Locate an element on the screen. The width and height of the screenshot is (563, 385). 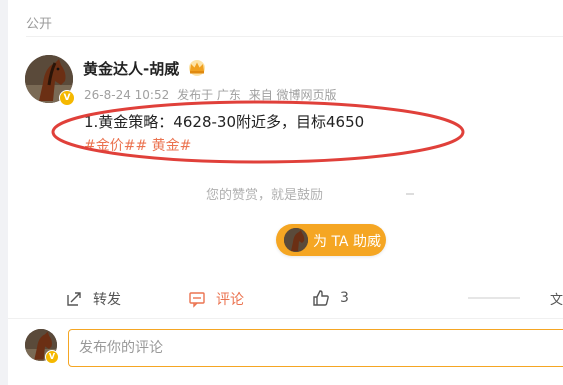
verified-icon: V is located at coordinates (52, 357).